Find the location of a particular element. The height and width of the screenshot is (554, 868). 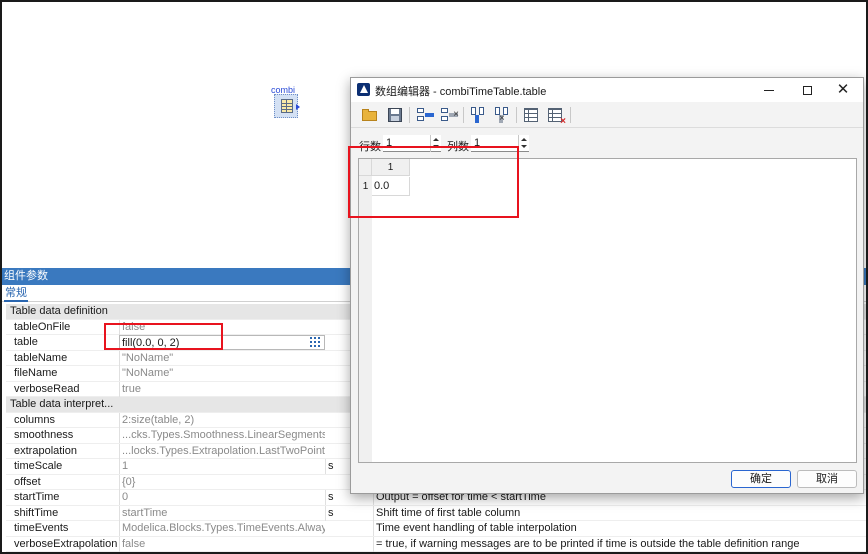

param-value: 0 is located at coordinates (222, 497).